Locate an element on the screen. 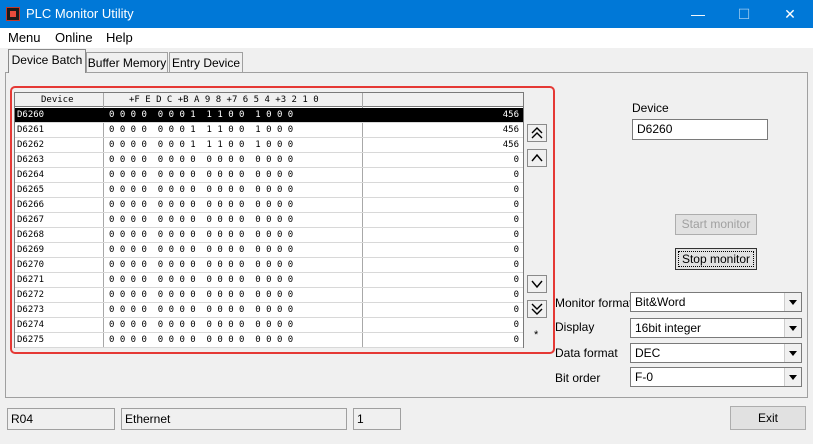  maximize-button: ☐ is located at coordinates (744, 14).